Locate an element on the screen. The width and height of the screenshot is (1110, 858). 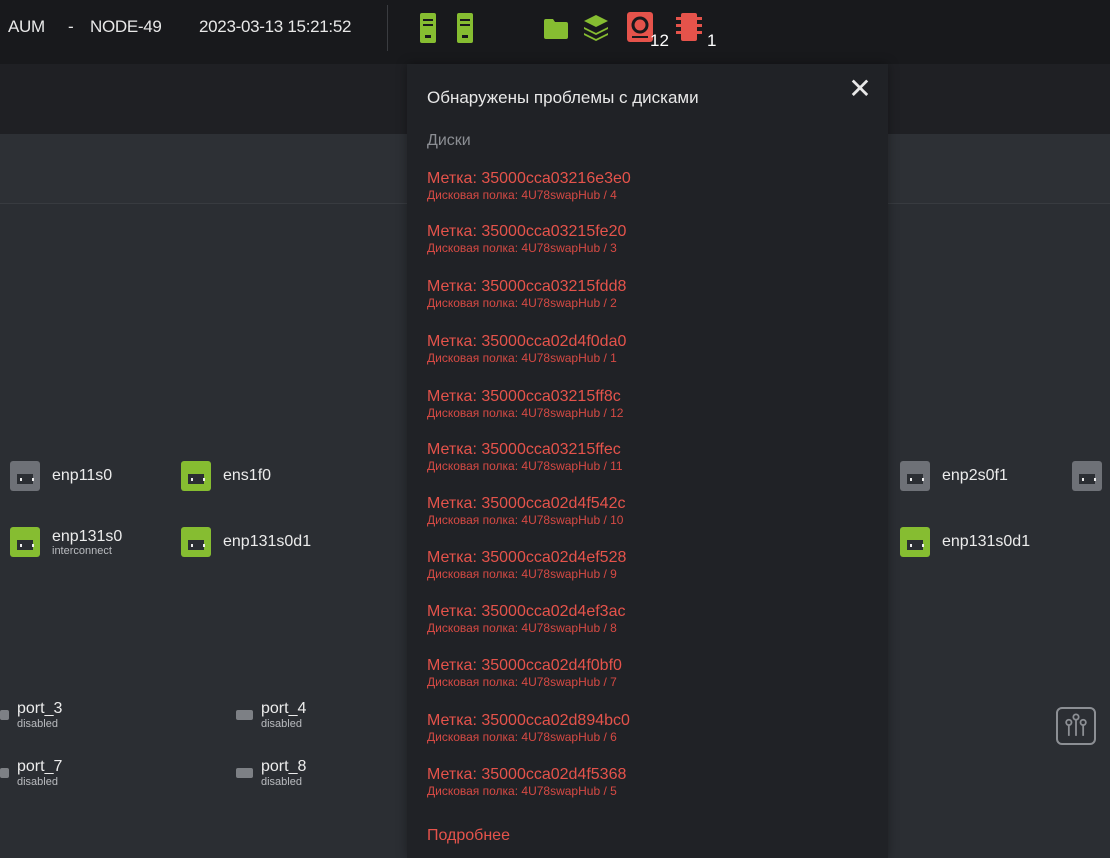
disk-label: Метка: 35000cca02d4ef3ac is located at coordinates (526, 611).